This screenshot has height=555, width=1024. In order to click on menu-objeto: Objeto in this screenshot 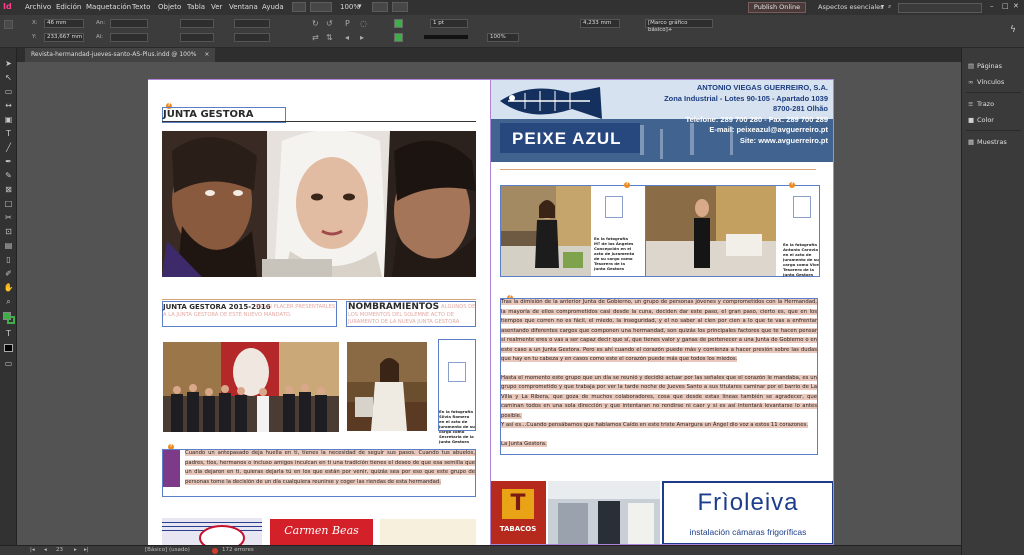, I will do `click(169, 7)`.